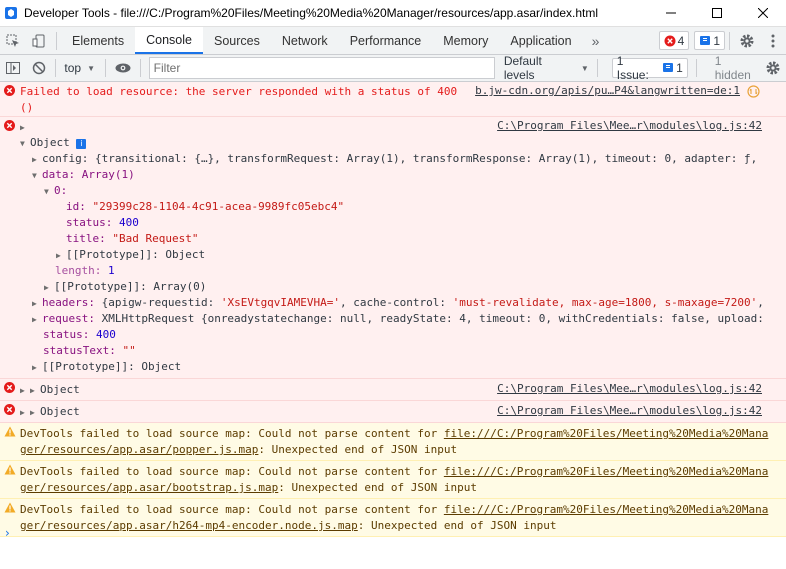 The height and width of the screenshot is (569, 786). I want to click on issues-count: 1, so click(679, 68).